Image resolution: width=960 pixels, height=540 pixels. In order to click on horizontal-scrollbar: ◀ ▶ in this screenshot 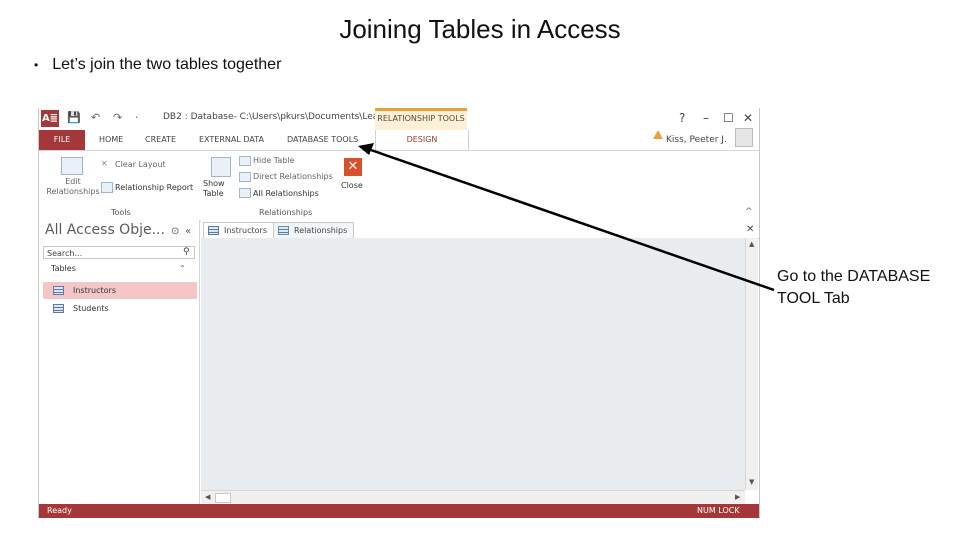, I will do `click(473, 497)`.